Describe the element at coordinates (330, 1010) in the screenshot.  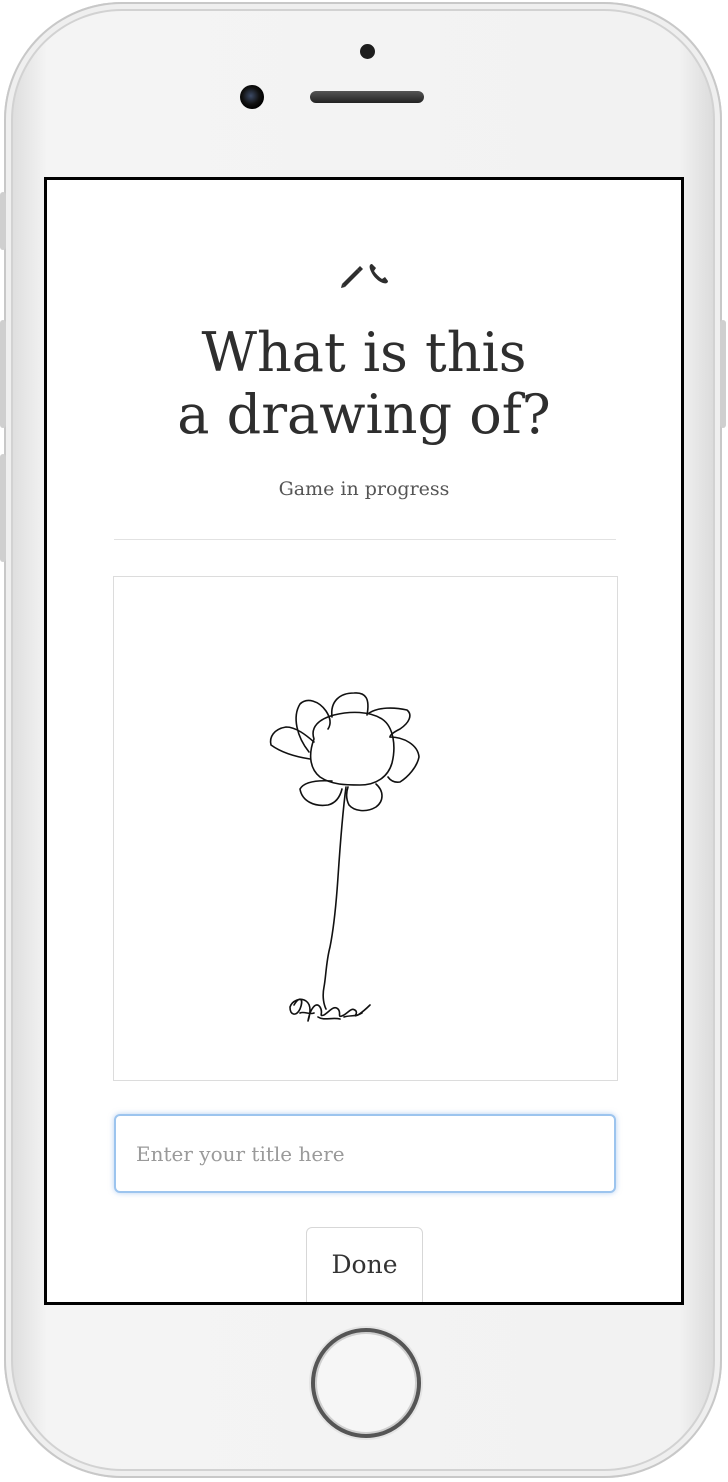
I see `grass` at that location.